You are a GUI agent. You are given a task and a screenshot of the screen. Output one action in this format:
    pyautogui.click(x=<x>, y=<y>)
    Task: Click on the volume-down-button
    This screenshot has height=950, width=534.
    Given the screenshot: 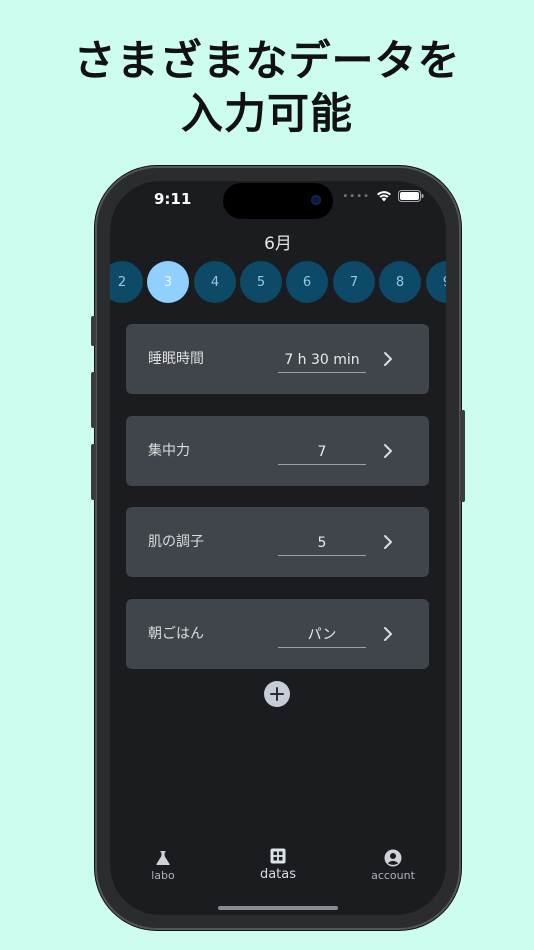 What is the action you would take?
    pyautogui.click(x=93, y=472)
    